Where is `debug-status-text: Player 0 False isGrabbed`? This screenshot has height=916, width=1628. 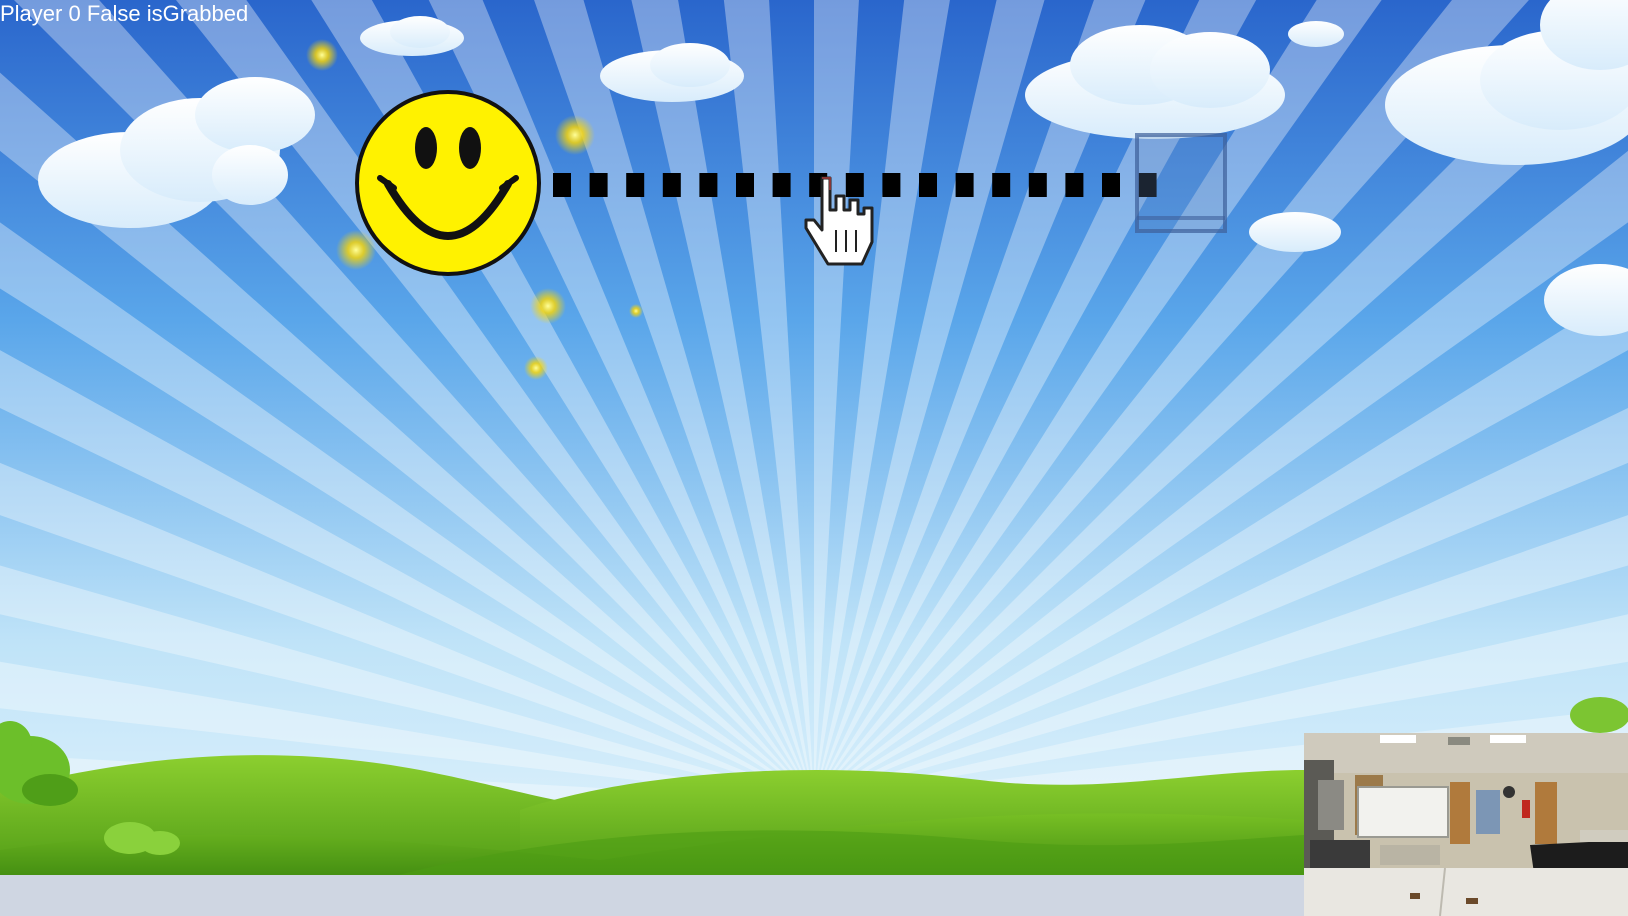 debug-status-text: Player 0 False isGrabbed is located at coordinates (124, 13).